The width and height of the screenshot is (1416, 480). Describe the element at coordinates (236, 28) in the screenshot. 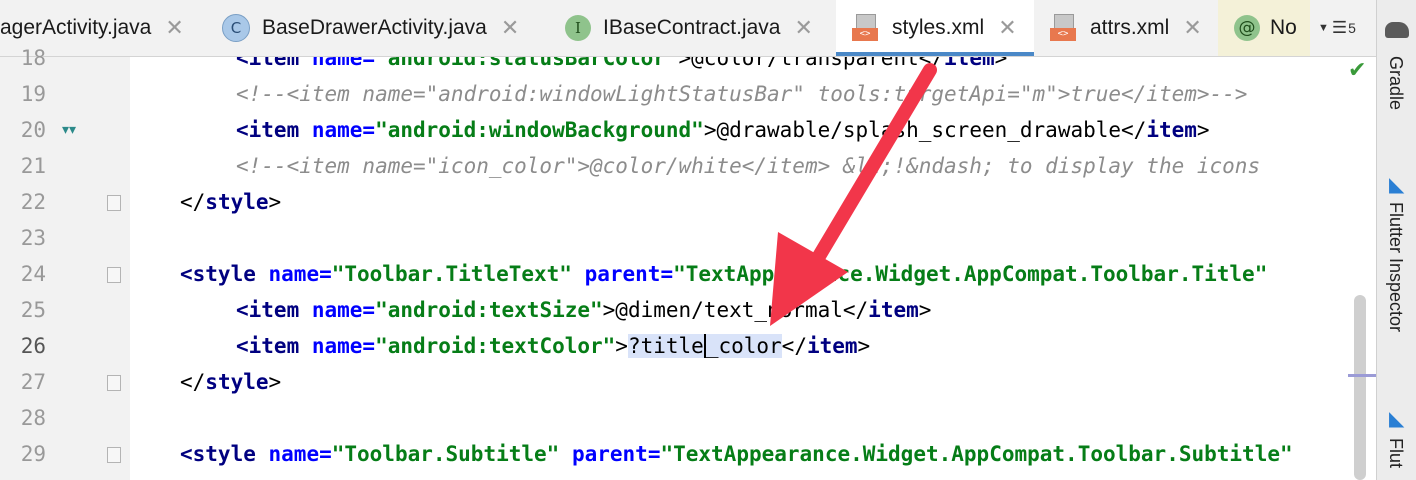

I see `java-class-icon: C` at that location.